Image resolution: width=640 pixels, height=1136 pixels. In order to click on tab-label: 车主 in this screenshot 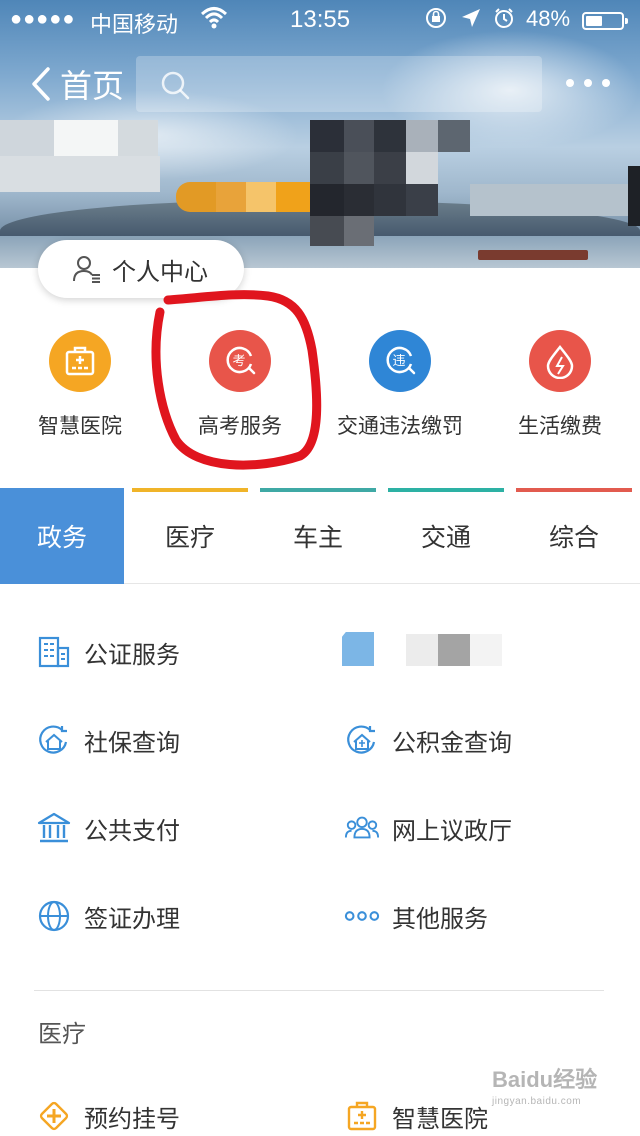, I will do `click(317, 537)`.